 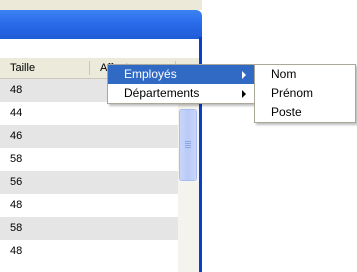 I want to click on vertical-scrollbar, so click(x=188, y=175).